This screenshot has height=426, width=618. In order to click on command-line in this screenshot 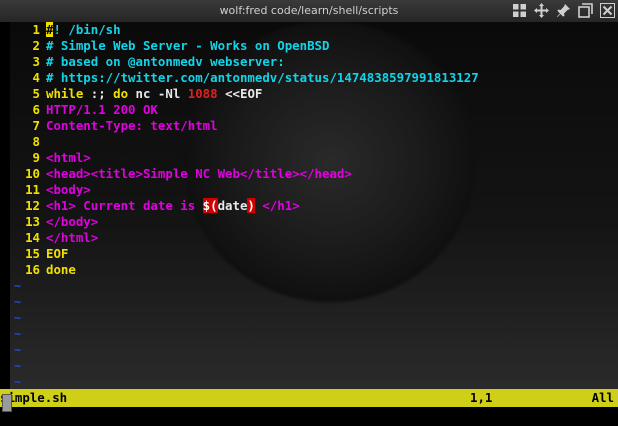, I will do `click(309, 416)`.